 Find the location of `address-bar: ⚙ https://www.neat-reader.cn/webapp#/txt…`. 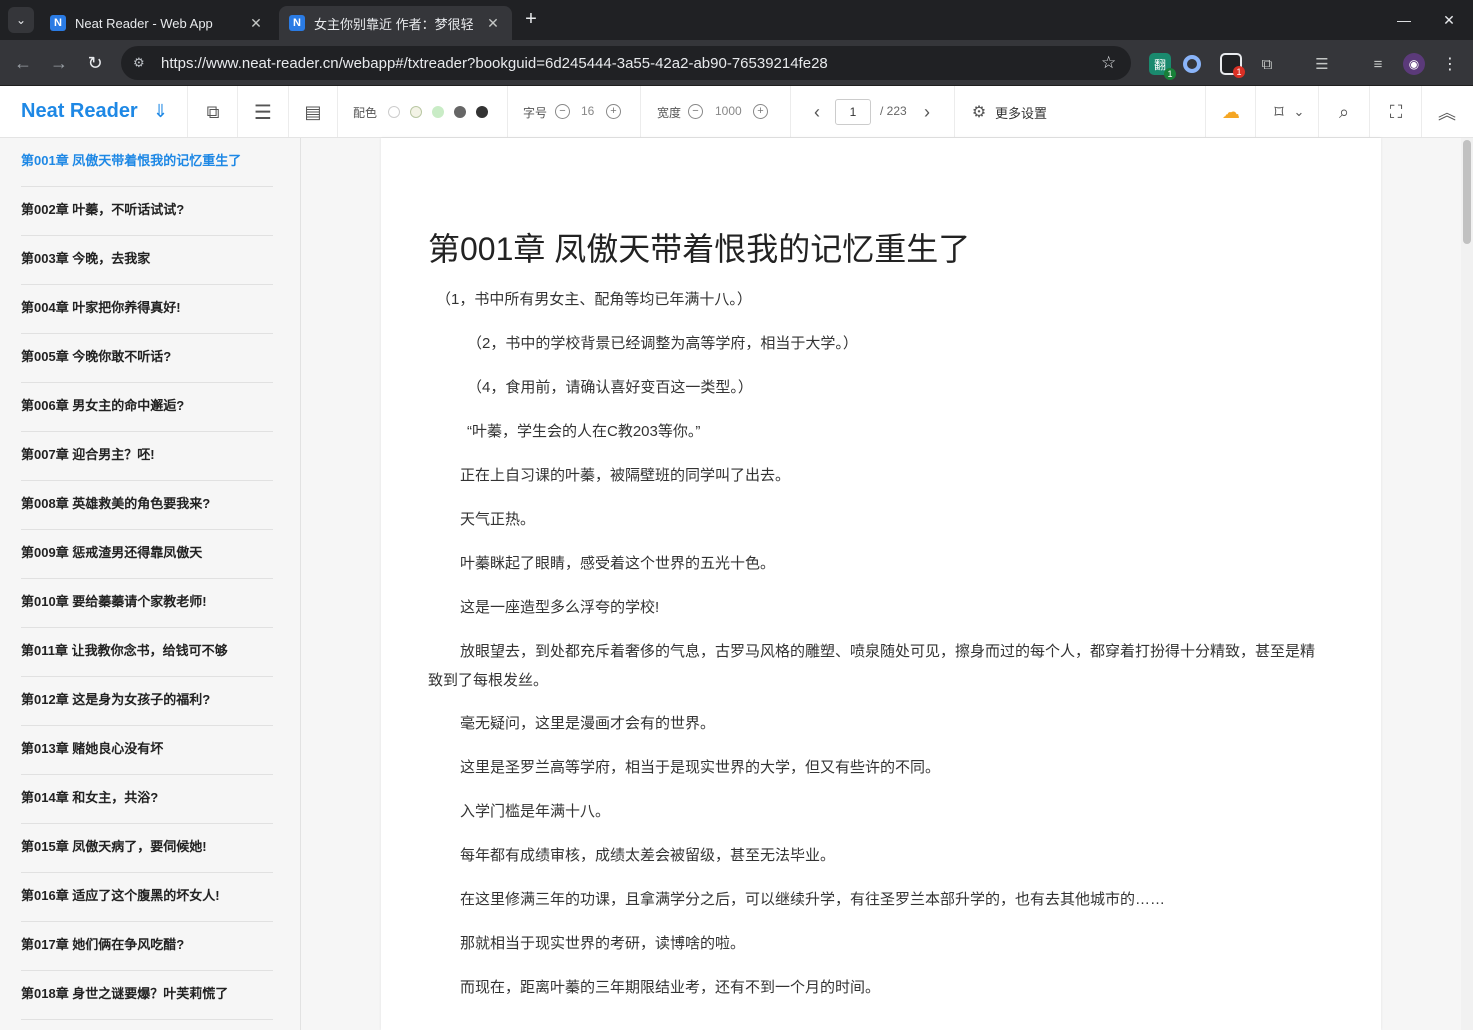

address-bar: ⚙ https://www.neat-reader.cn/webapp#/txt… is located at coordinates (626, 63).